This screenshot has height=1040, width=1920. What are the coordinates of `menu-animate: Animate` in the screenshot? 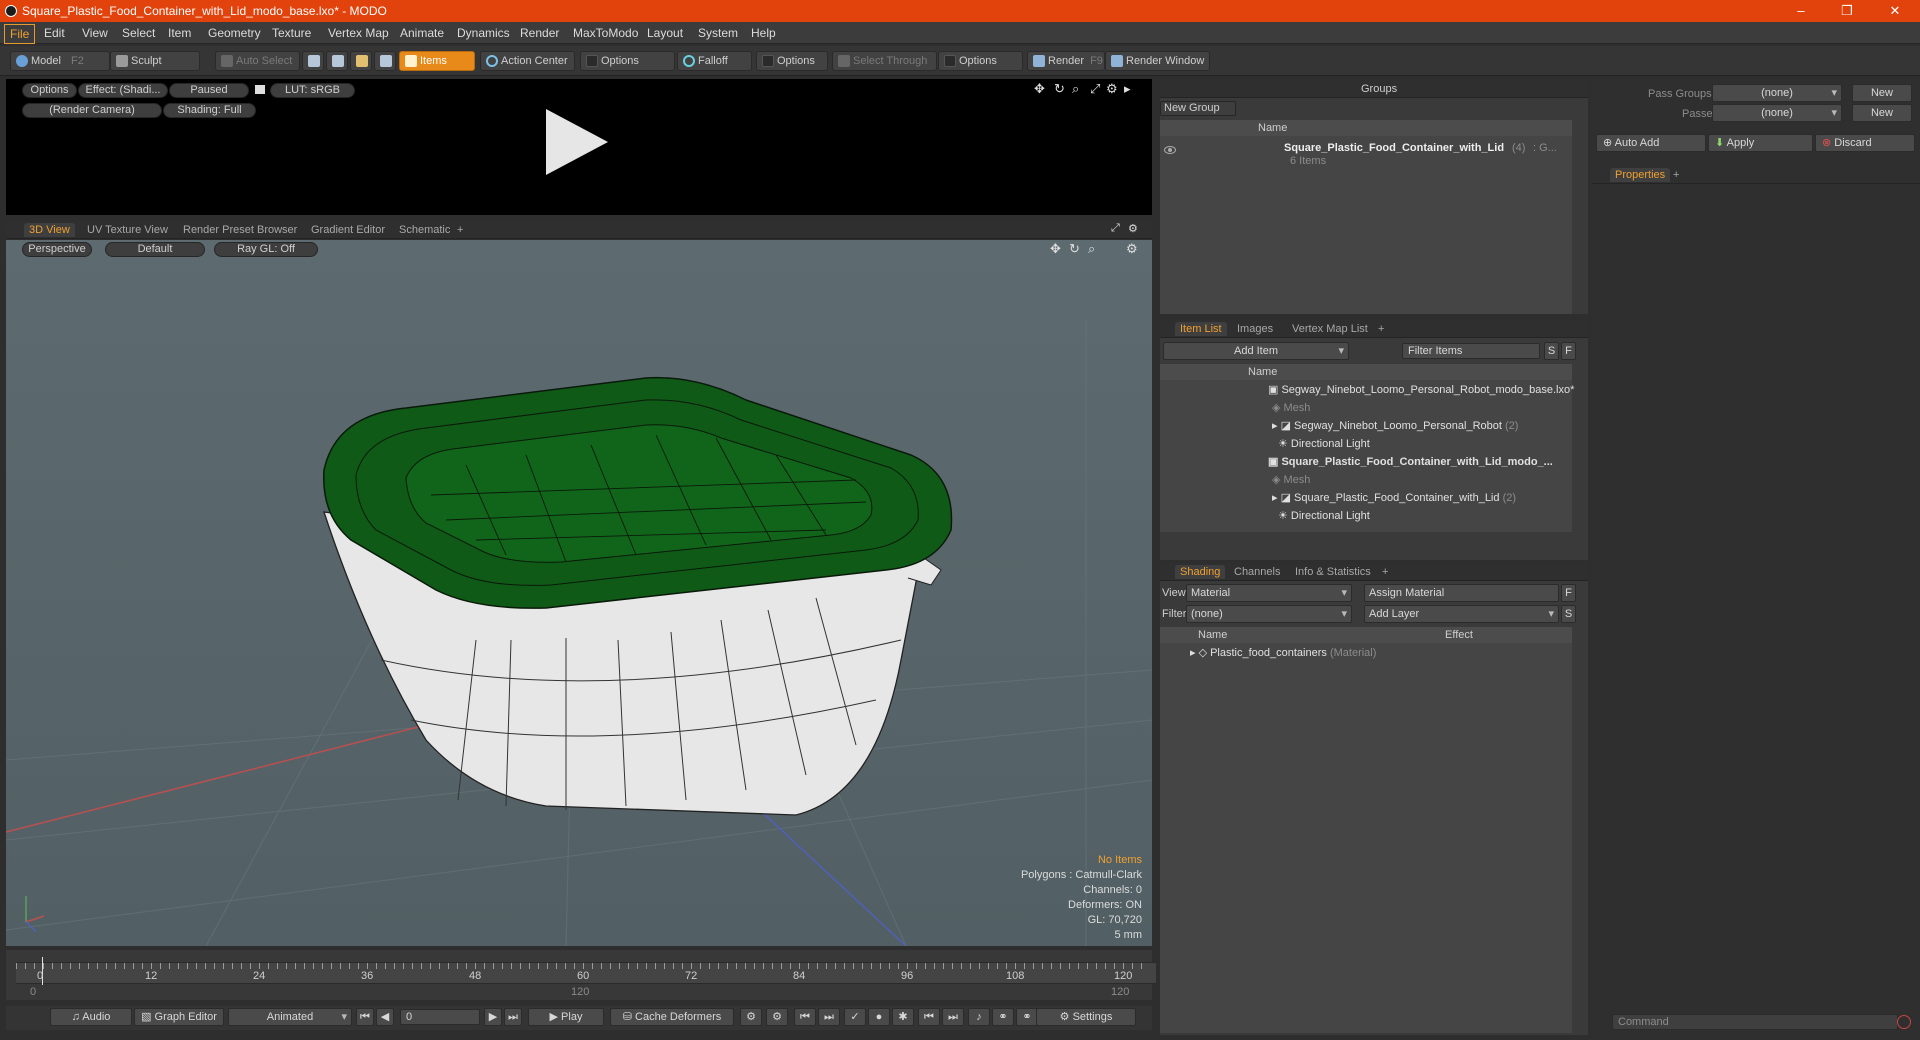 It's located at (422, 33).